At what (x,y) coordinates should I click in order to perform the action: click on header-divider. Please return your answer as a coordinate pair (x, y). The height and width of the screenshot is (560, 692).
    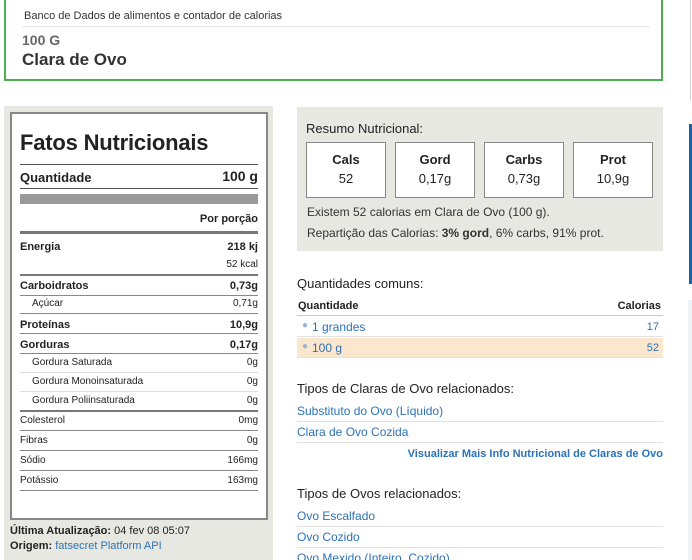
    Looking at the image, I should click on (336, 26).